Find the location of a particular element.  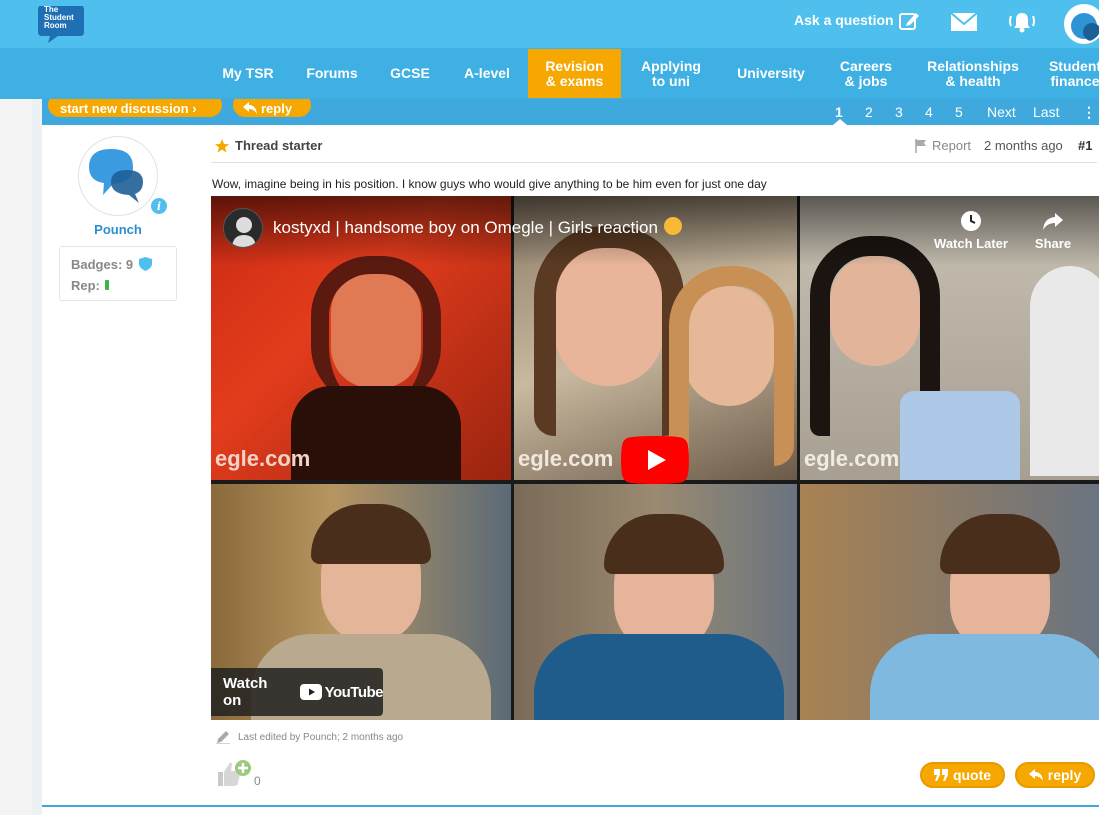

nav-relationships-health: Relationships & health is located at coordinates (973, 73).